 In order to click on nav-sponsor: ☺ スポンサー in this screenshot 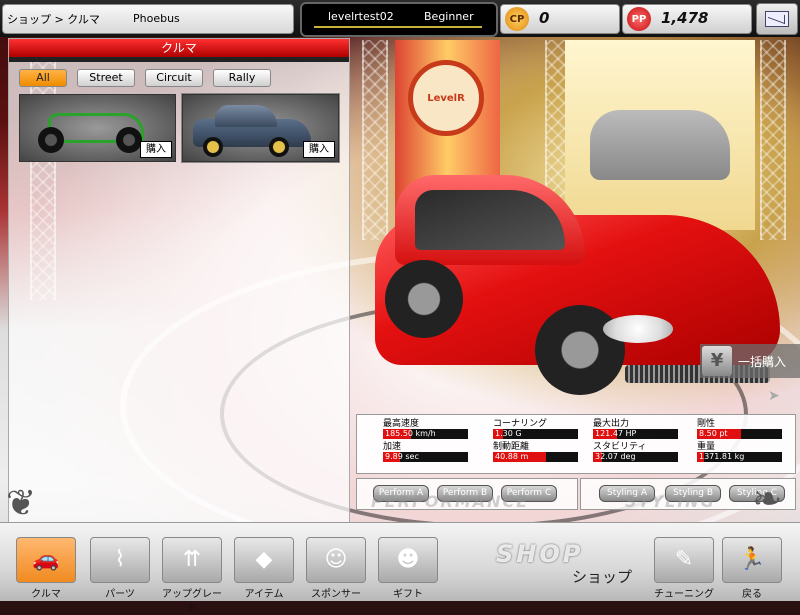, I will do `click(336, 568)`.